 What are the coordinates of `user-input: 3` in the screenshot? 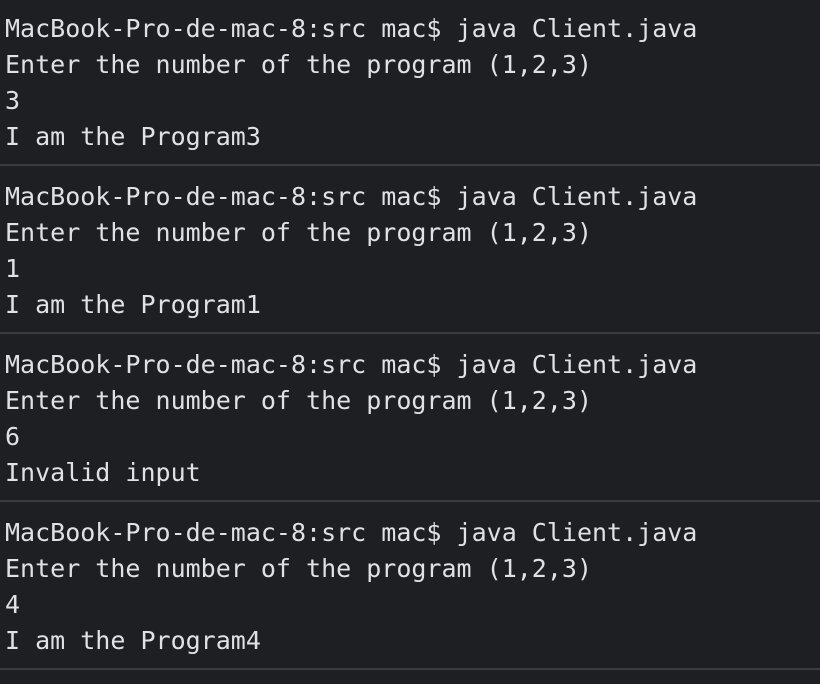 It's located at (13, 100).